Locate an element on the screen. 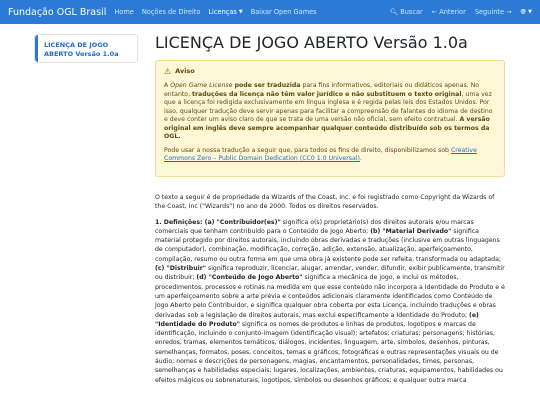 Image resolution: width=540 pixels, height=405 pixels. nav-nocoes-de-direito: Noções de Direito is located at coordinates (171, 12).